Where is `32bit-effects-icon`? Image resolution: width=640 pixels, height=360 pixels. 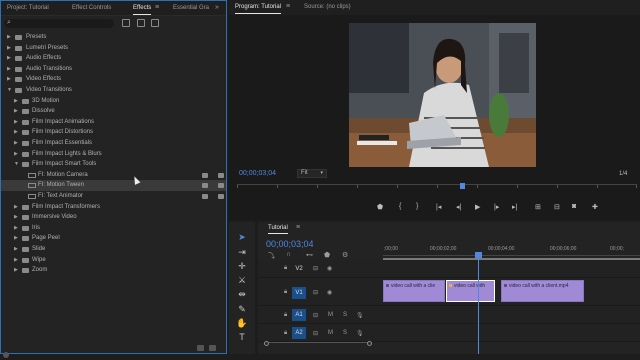
32bit-effects-icon is located at coordinates (141, 23).